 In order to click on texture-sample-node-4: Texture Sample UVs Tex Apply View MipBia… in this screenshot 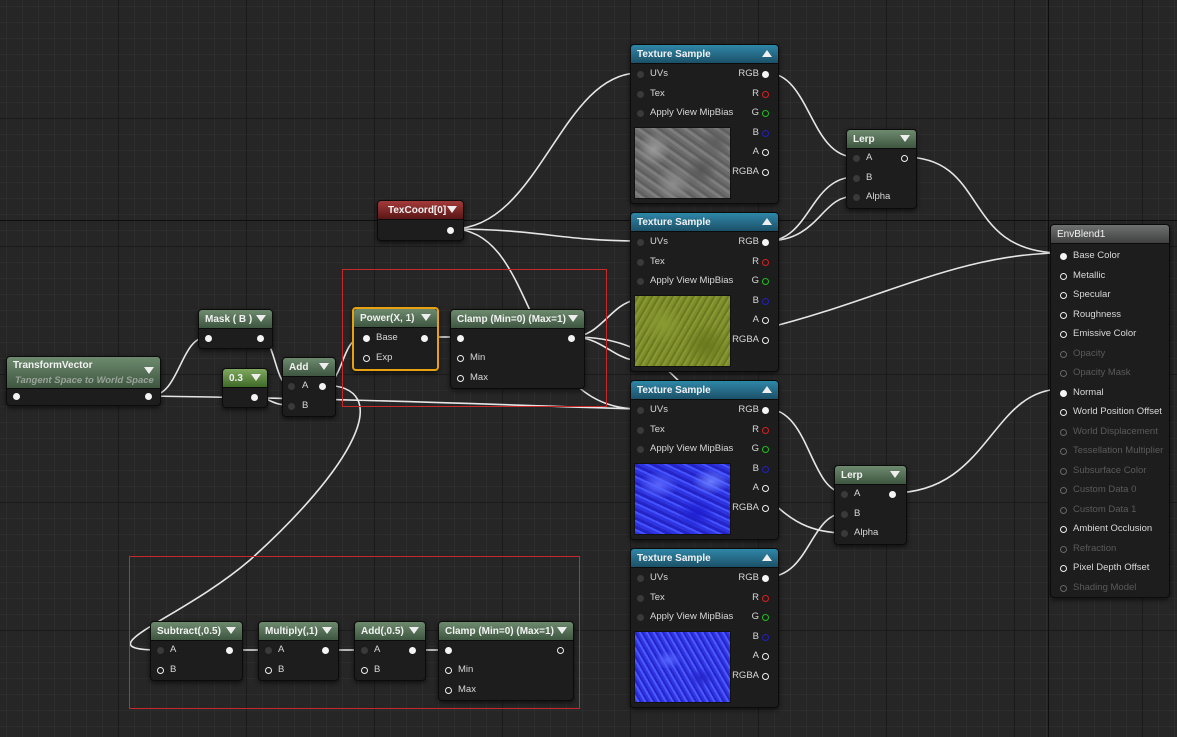, I will do `click(704, 628)`.